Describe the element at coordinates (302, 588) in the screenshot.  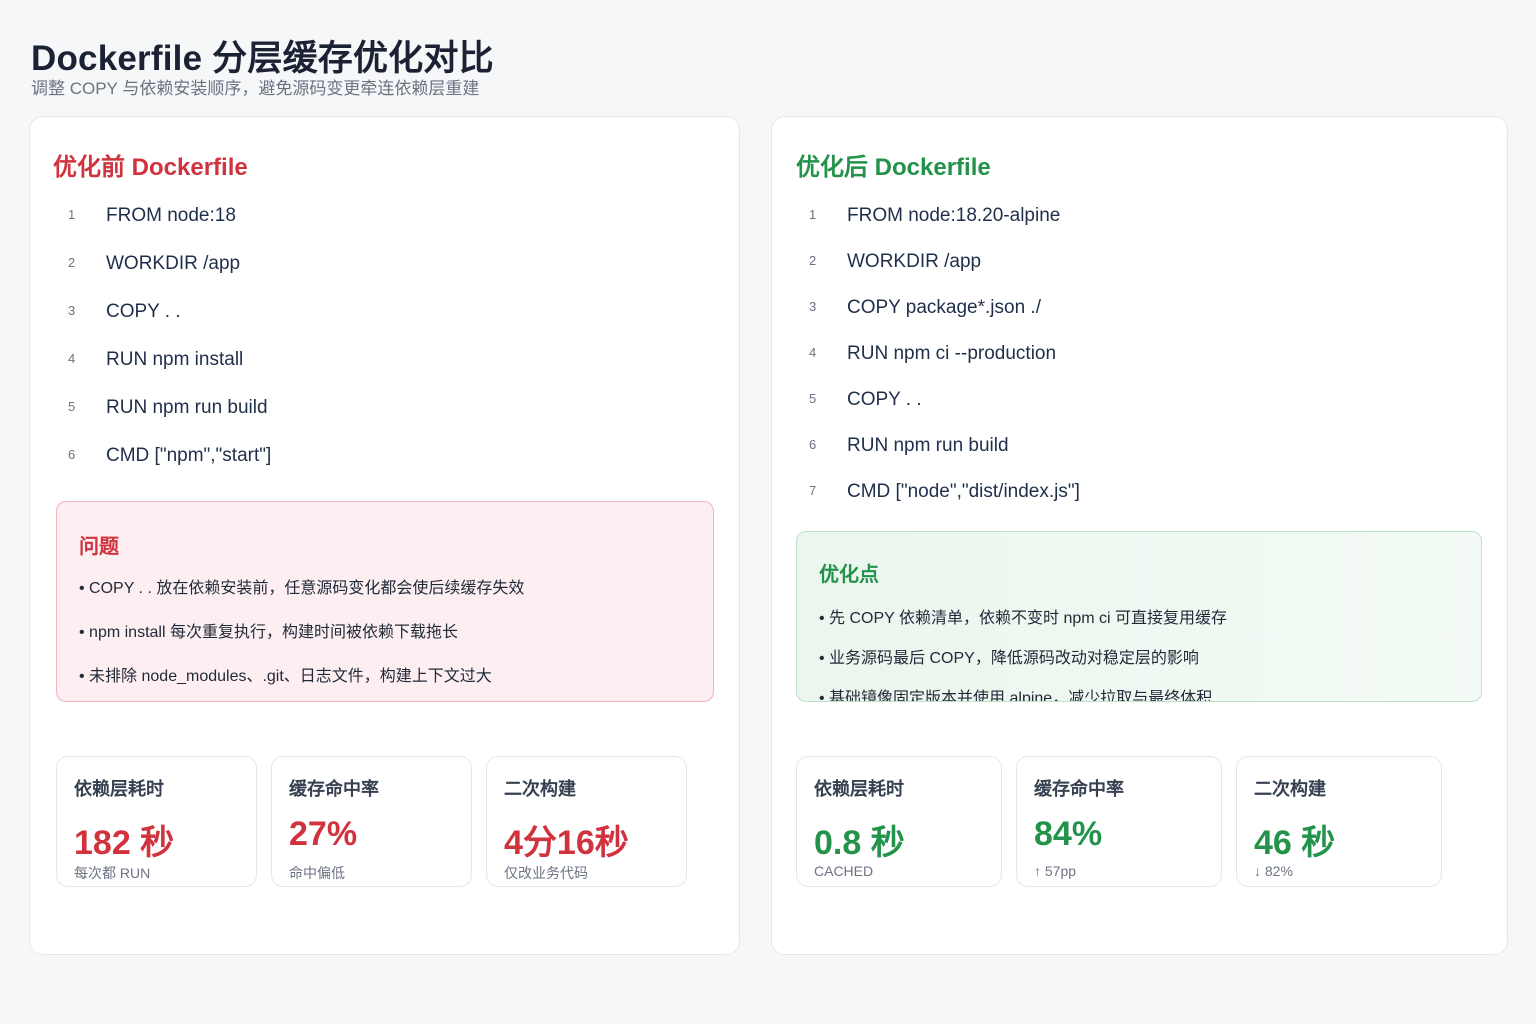
I see `problem-item: • COPY . . 放在依赖安装前，任意源码变化都会使后续缓存失效` at that location.